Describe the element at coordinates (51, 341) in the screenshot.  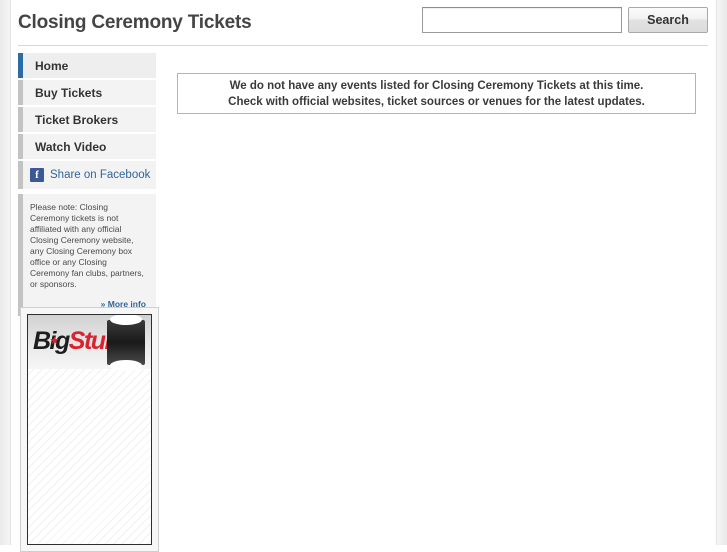
I see `bigstub-logo-first: Big` at that location.